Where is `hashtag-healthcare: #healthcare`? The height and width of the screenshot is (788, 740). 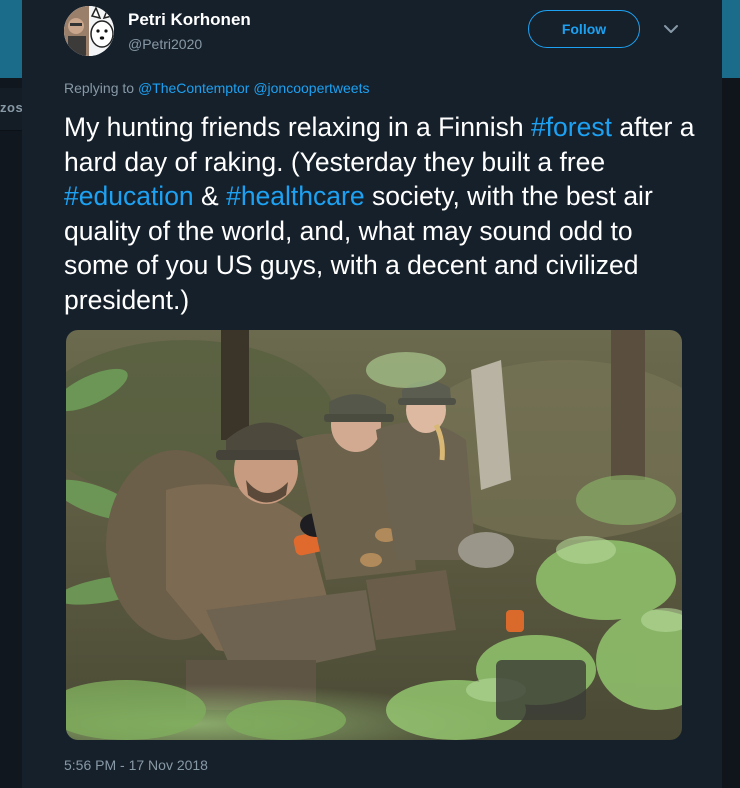
hashtag-healthcare: #healthcare is located at coordinates (295, 196).